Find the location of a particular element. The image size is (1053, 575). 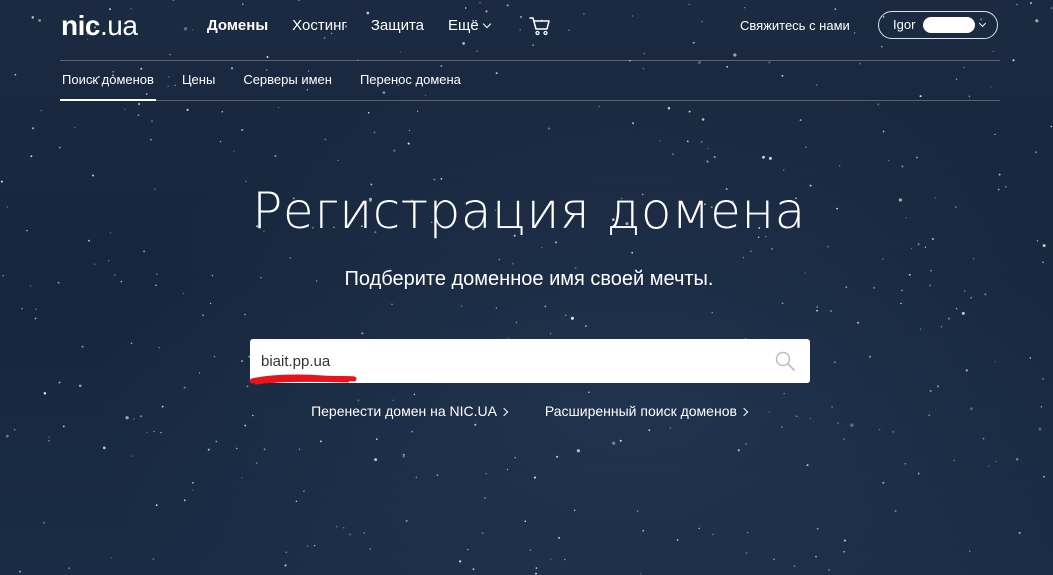

cart-icon is located at coordinates (540, 26).